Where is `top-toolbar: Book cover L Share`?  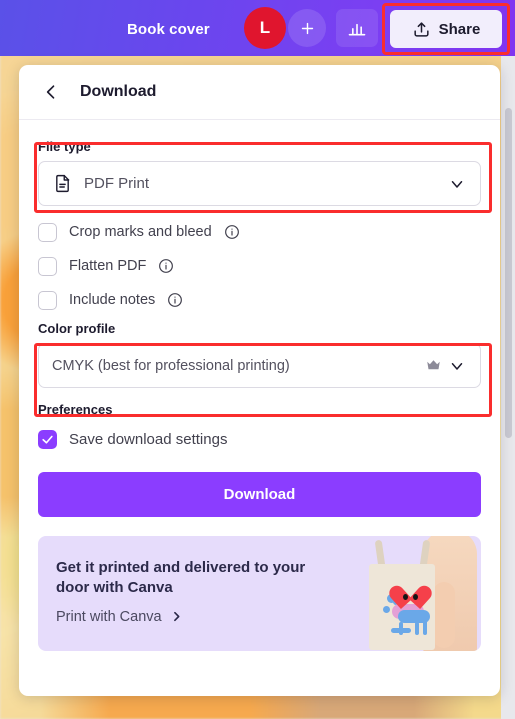
top-toolbar: Book cover L Share is located at coordinates (257, 28).